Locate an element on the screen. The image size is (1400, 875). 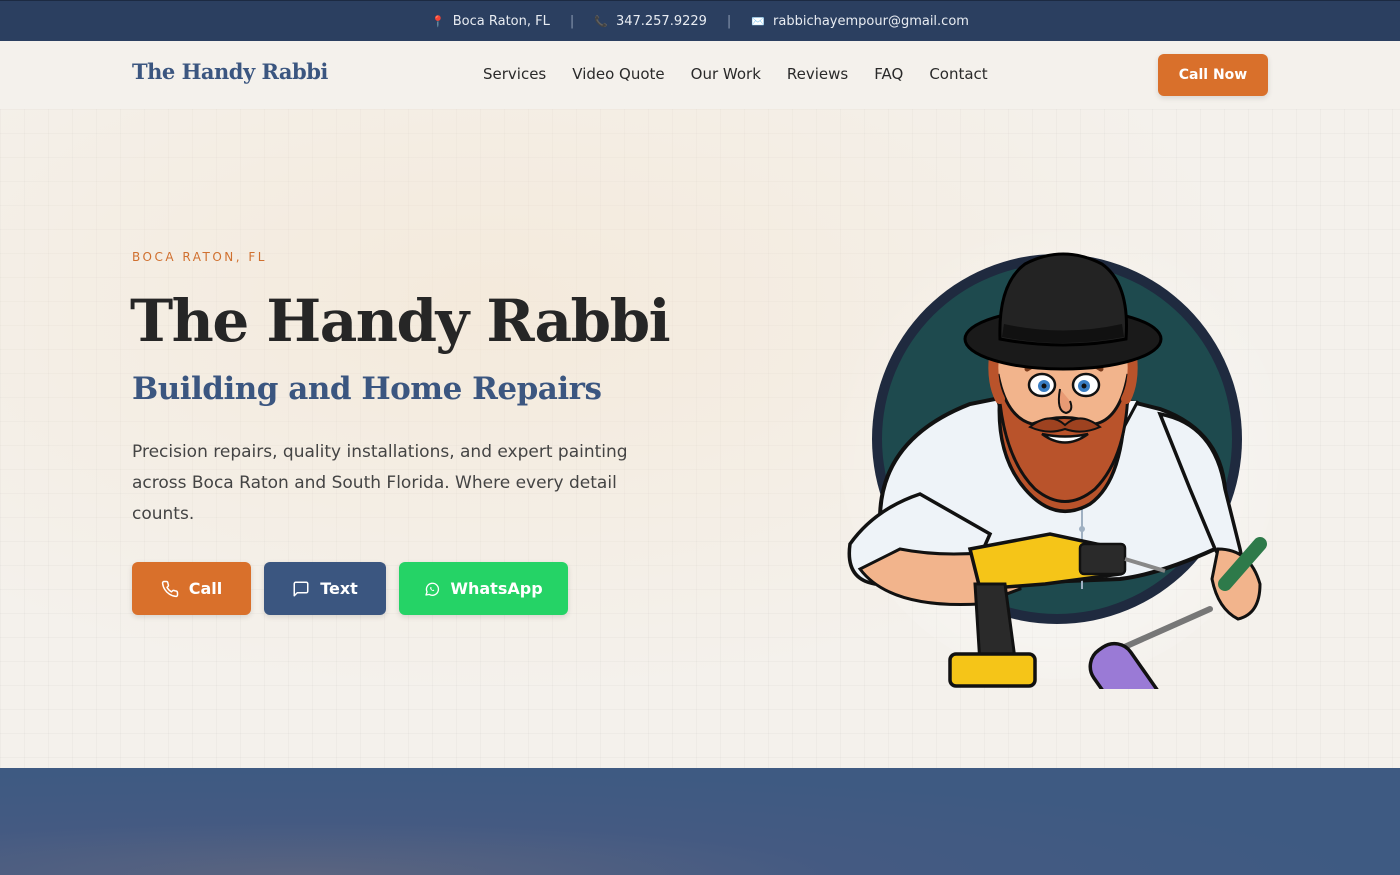
nav-item-reviews: Reviews is located at coordinates (817, 74).